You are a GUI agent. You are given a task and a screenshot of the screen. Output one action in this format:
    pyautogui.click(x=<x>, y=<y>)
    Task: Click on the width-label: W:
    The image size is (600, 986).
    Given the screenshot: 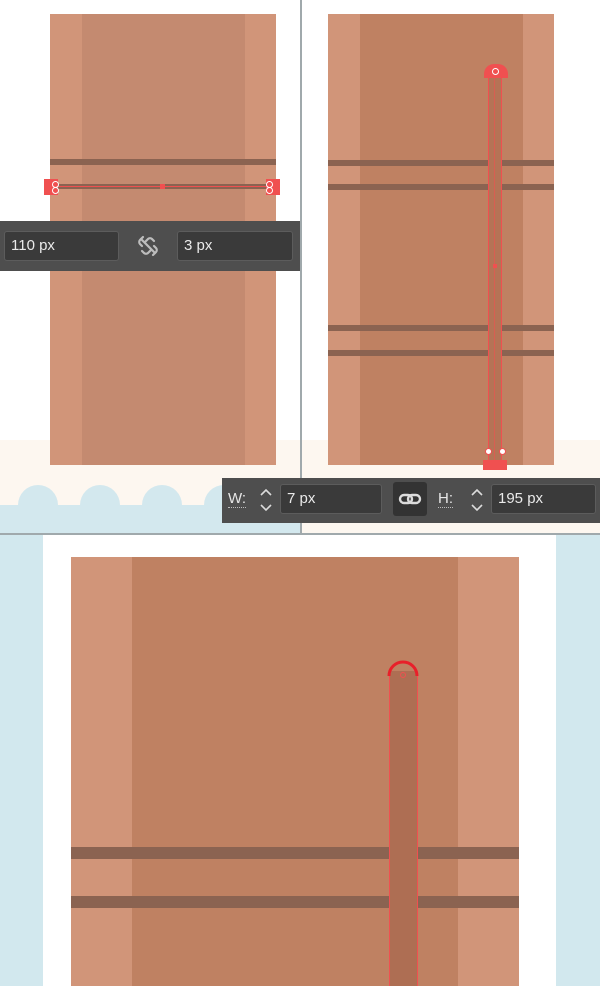 What is the action you would take?
    pyautogui.click(x=237, y=499)
    